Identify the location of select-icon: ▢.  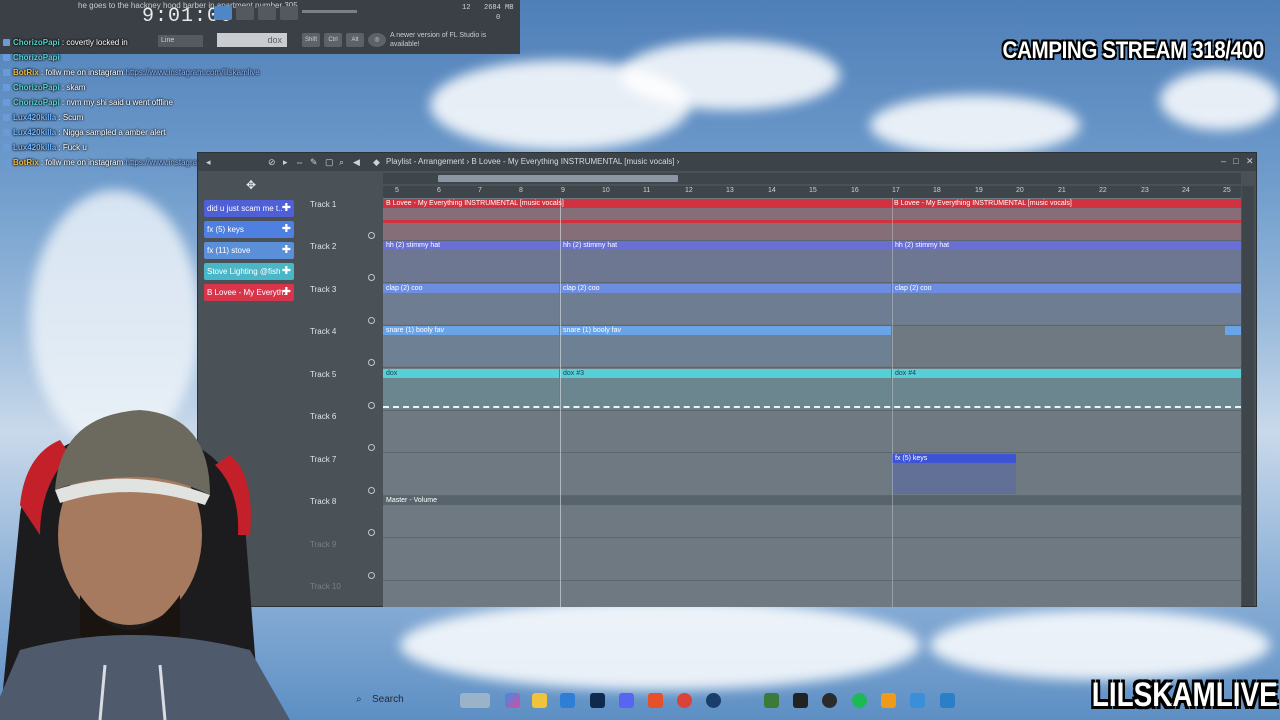
(329, 162).